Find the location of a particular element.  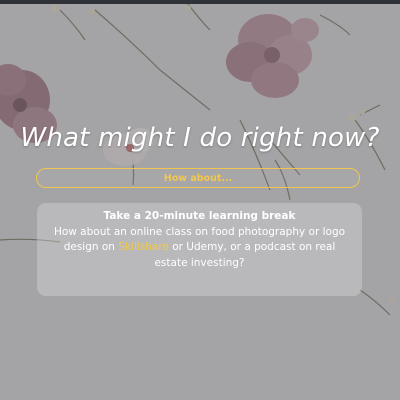

suggestion-title: Take a 20-minute learning break is located at coordinates (199, 216).